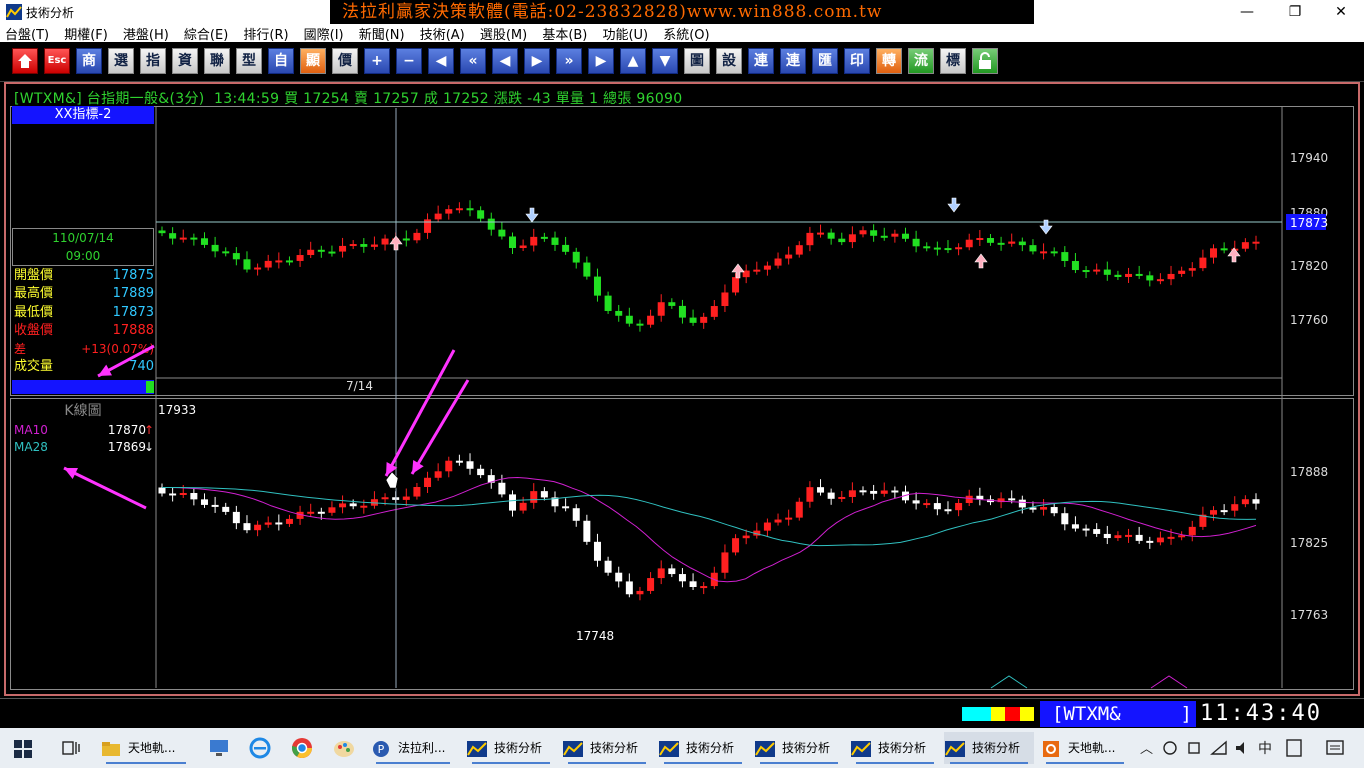  What do you see at coordinates (686, 34) in the screenshot?
I see `menu-system: 系統(O)` at bounding box center [686, 34].